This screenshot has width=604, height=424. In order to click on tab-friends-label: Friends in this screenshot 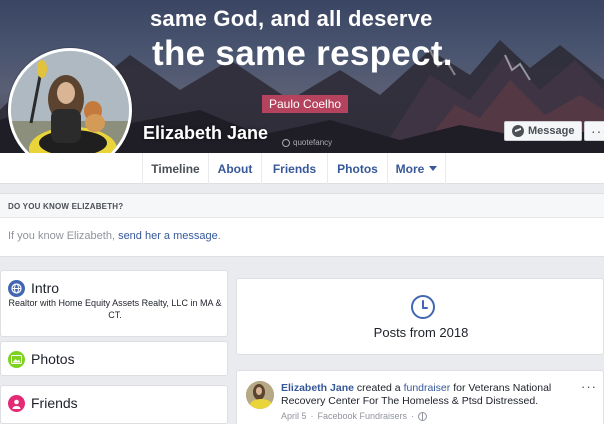, I will do `click(294, 168)`.